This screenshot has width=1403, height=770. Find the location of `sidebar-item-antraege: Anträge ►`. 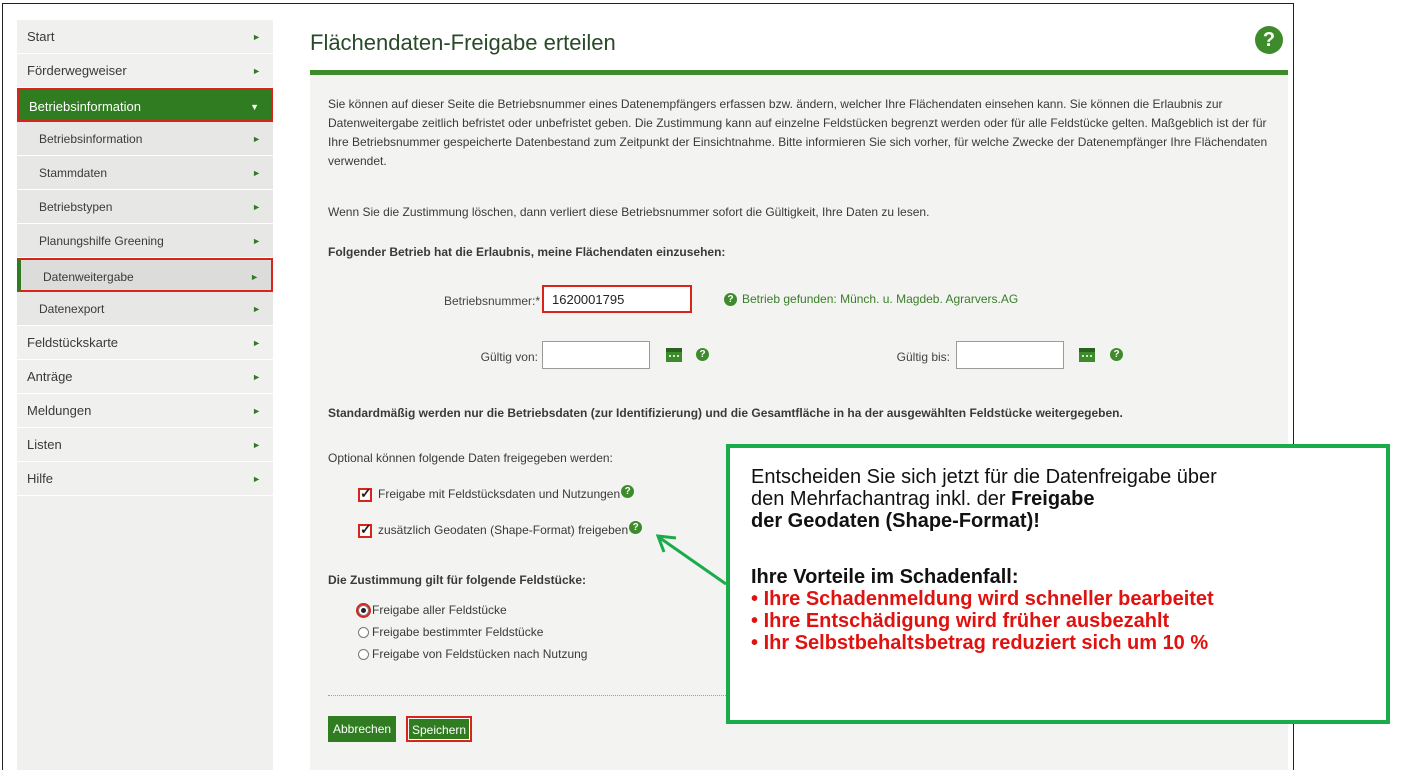

sidebar-item-antraege: Anträge ► is located at coordinates (145, 377).